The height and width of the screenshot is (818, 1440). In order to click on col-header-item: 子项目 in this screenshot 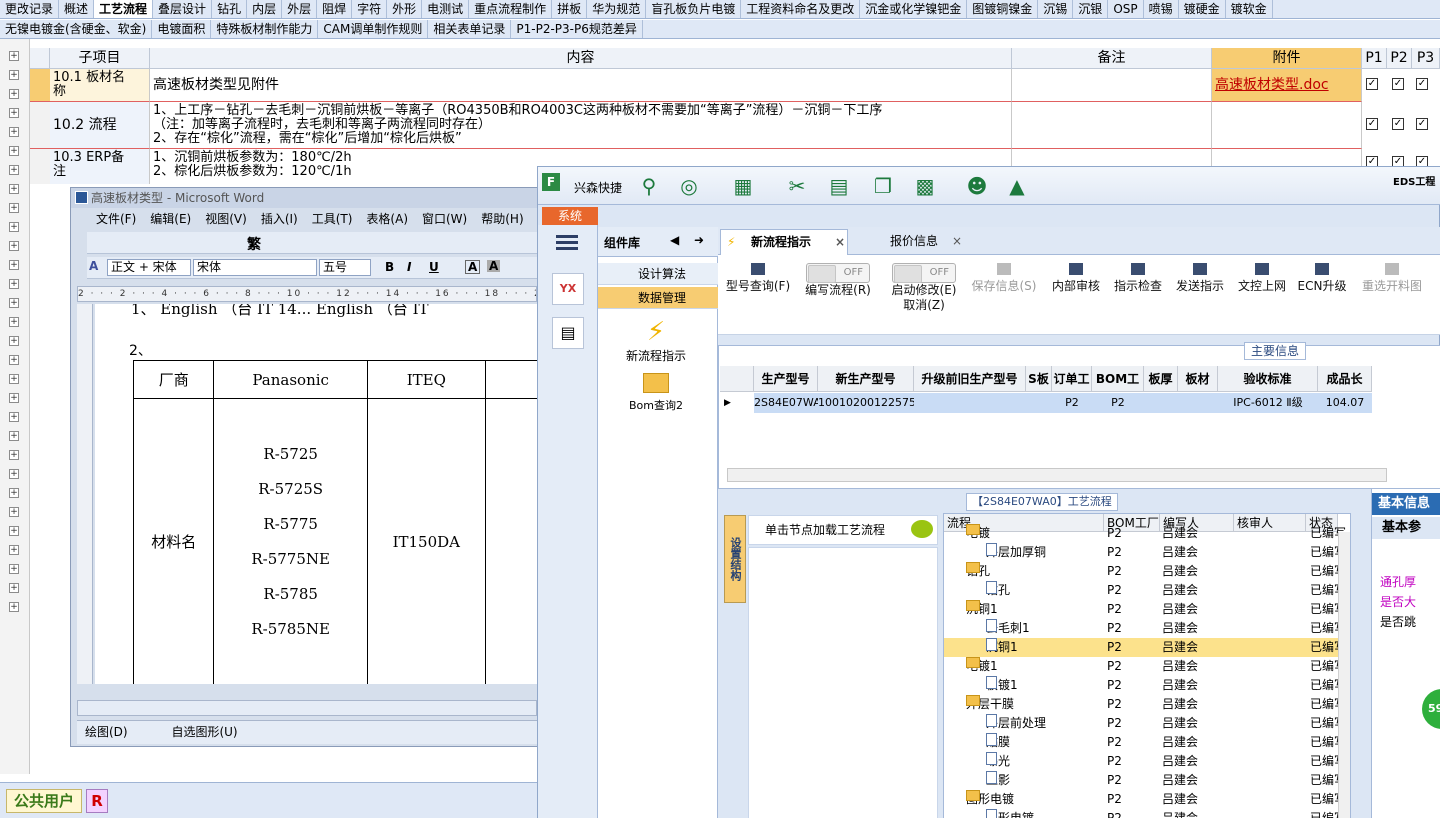, I will do `click(100, 58)`.